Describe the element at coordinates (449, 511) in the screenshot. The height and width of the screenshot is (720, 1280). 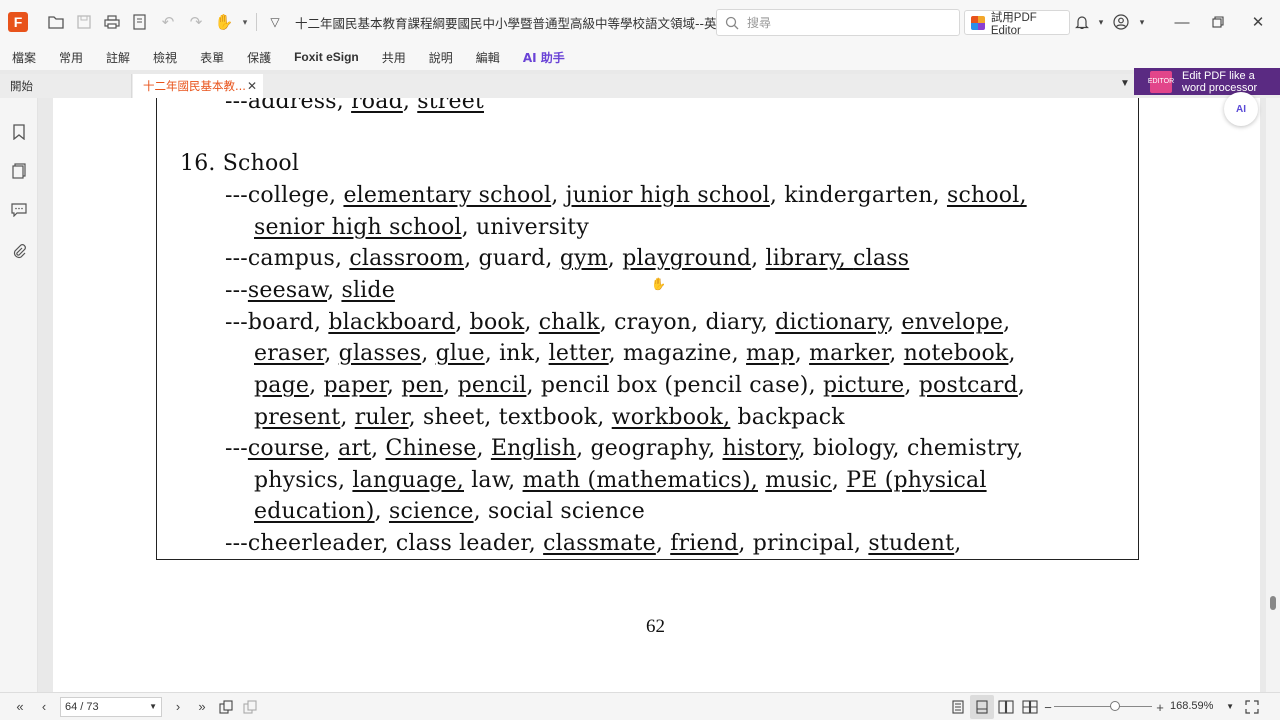
I see `text-line: education), science, social science` at that location.